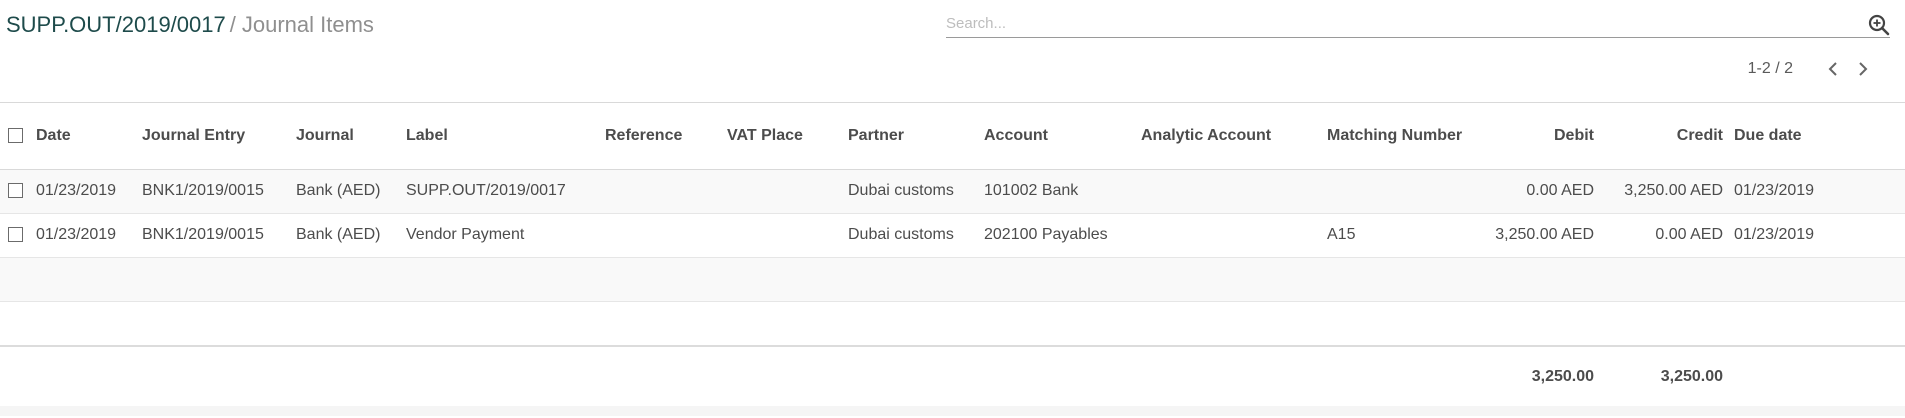  I want to click on cell-credit: 3,250.00 AED, so click(1673, 190).